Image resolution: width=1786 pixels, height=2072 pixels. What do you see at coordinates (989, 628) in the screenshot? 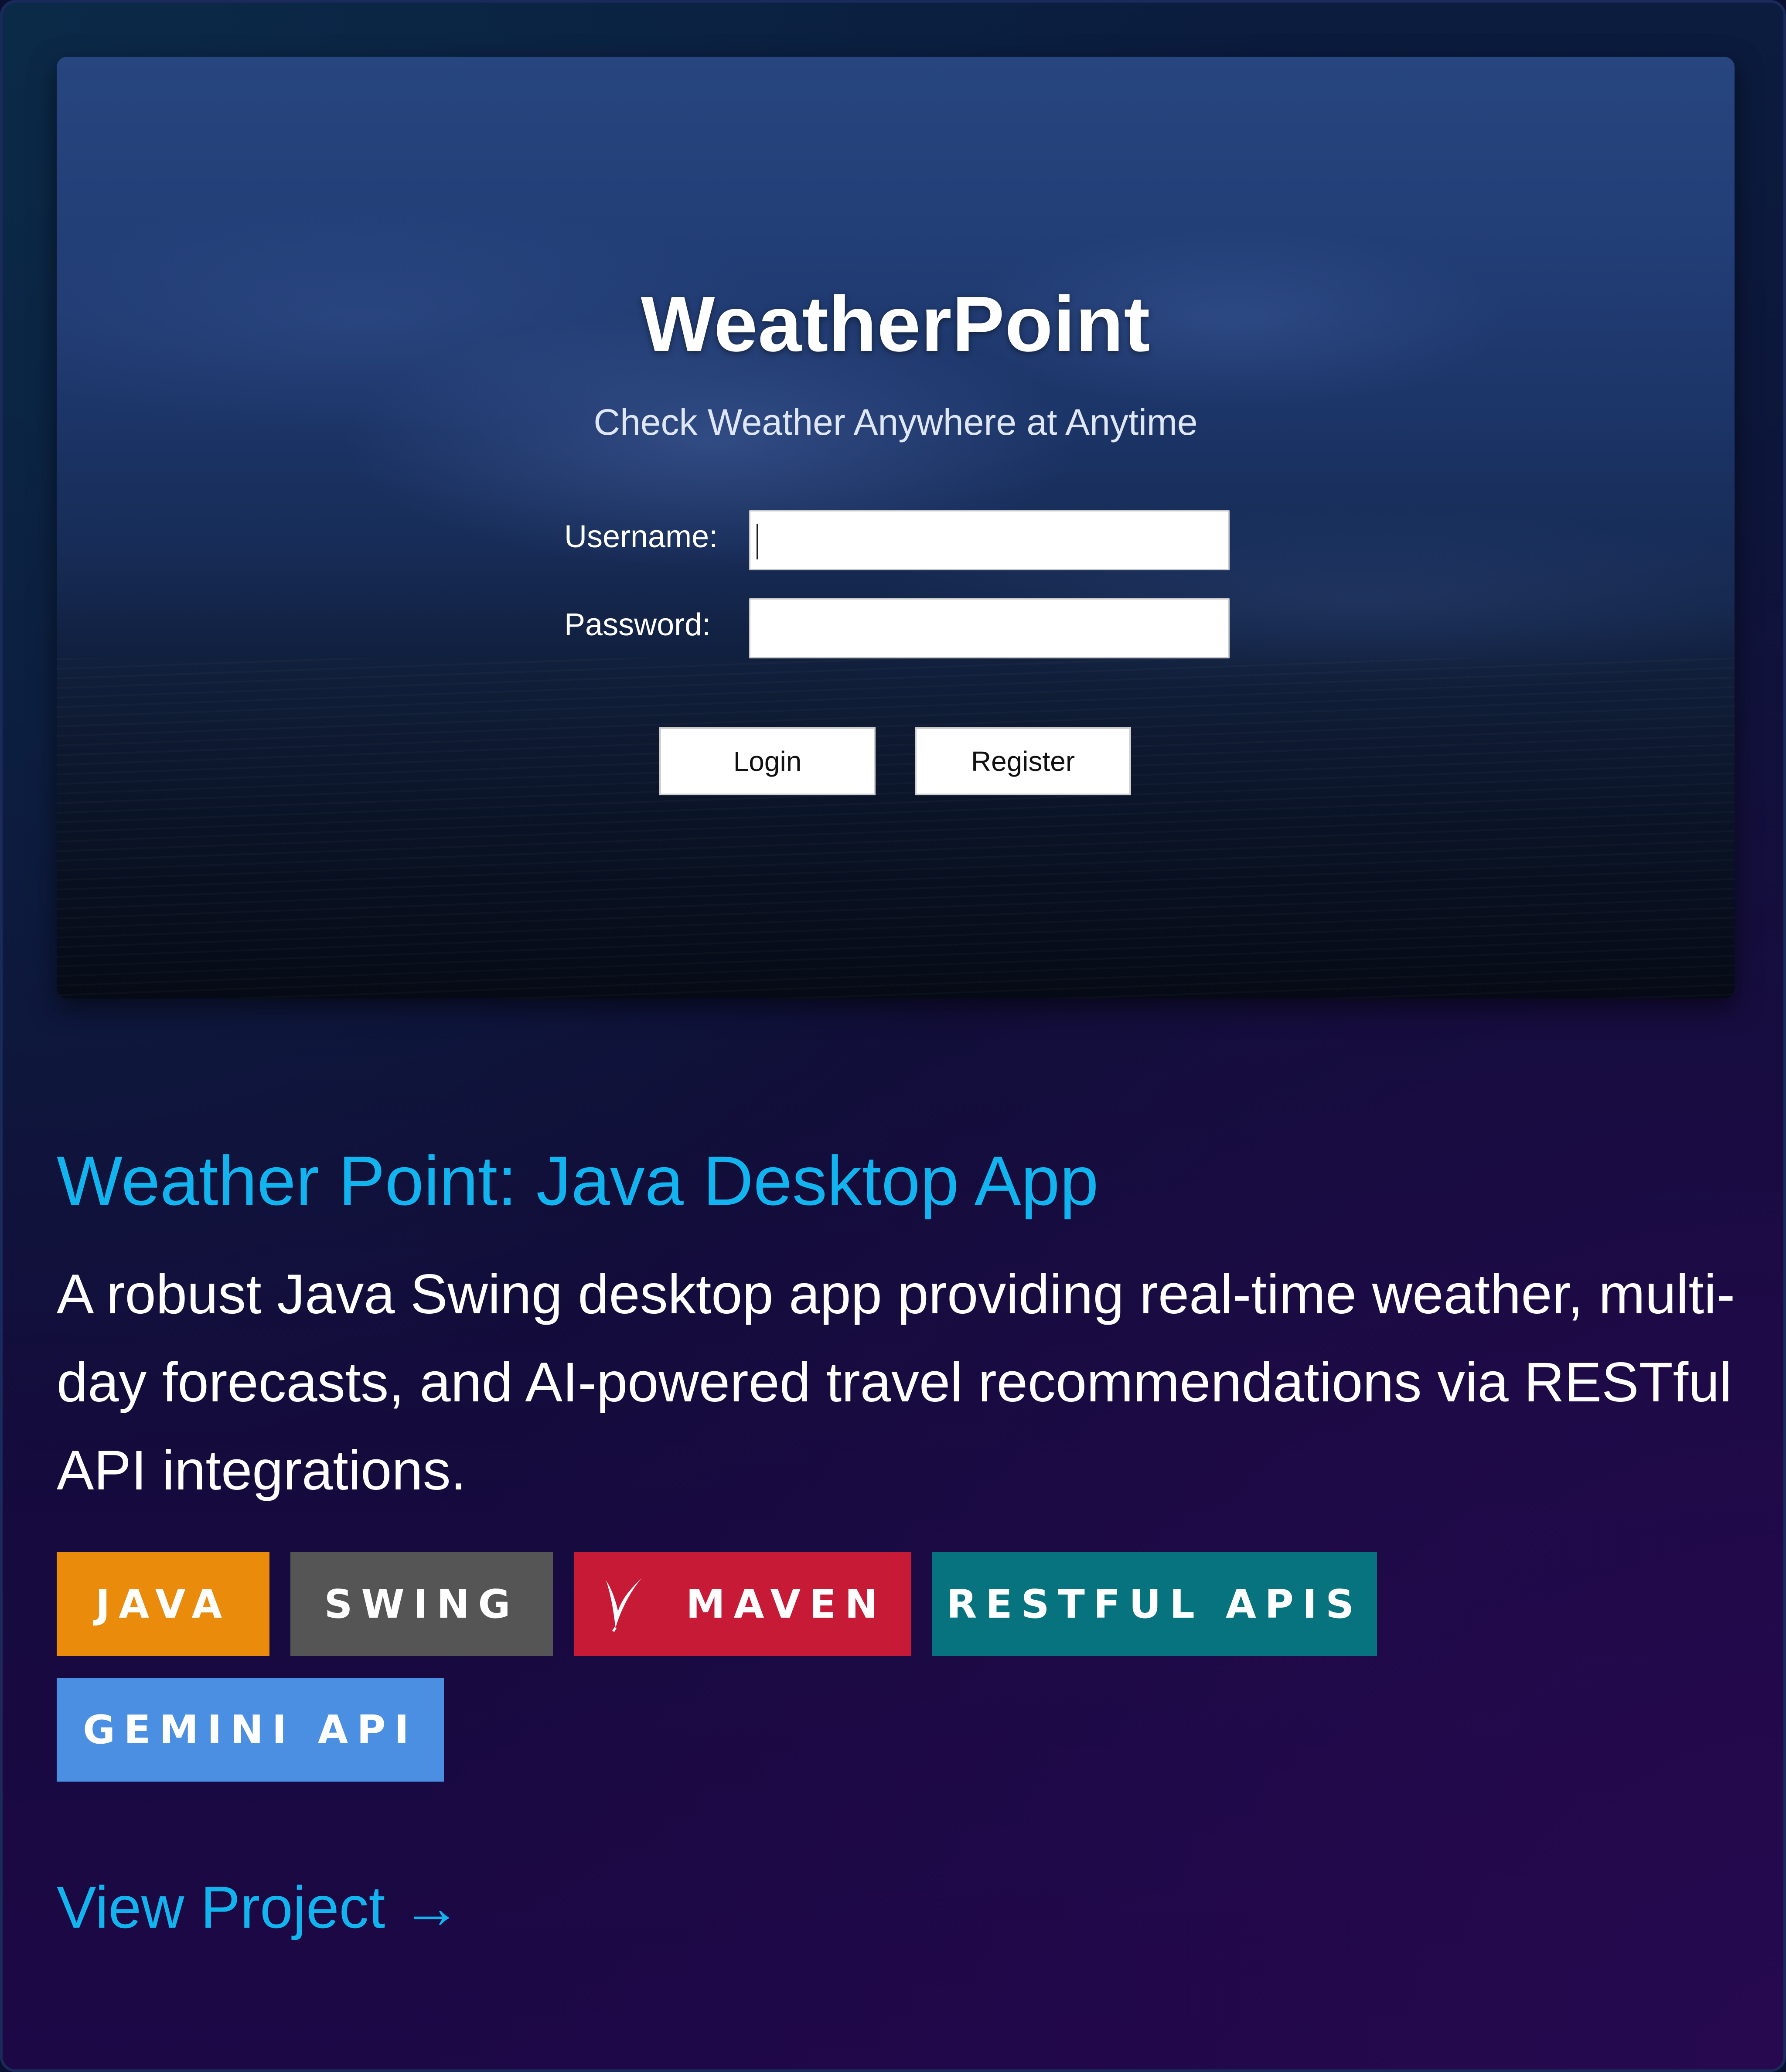
I see `password-input` at bounding box center [989, 628].